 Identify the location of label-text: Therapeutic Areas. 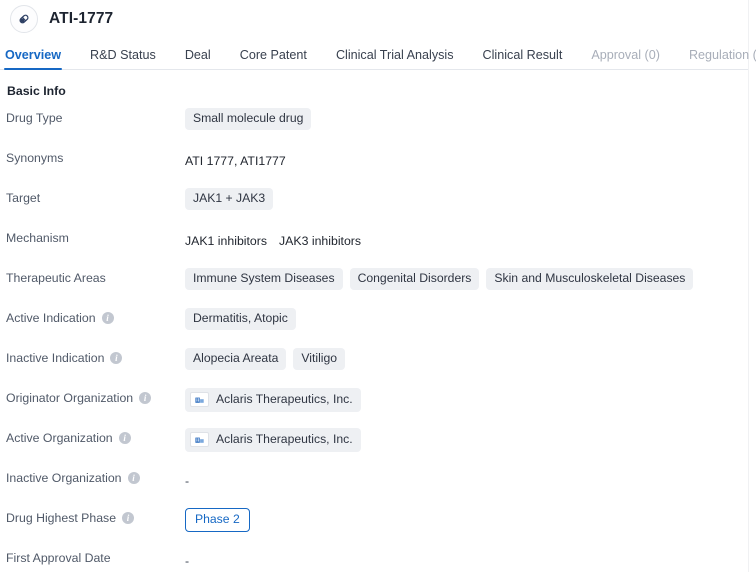
(56, 278).